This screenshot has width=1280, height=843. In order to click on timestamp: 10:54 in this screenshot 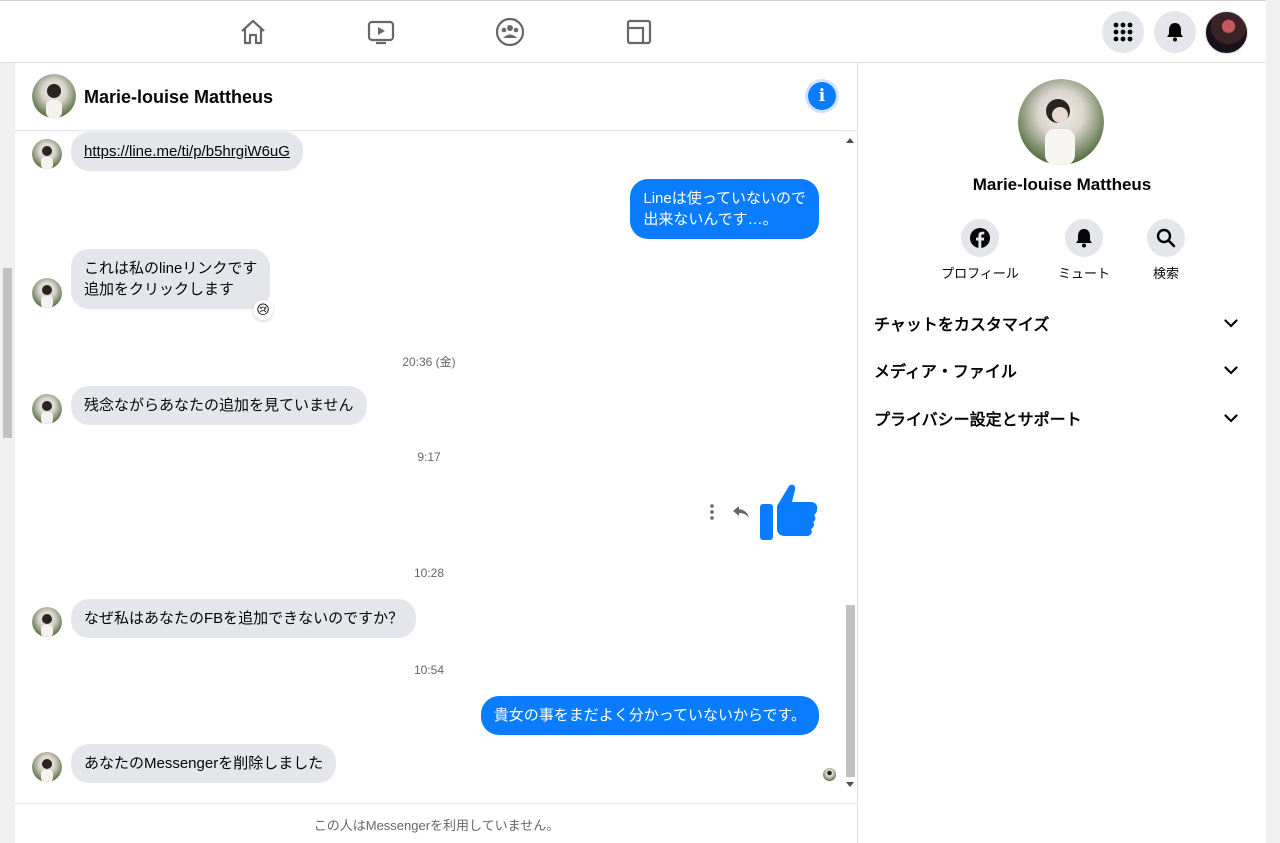, I will do `click(429, 670)`.